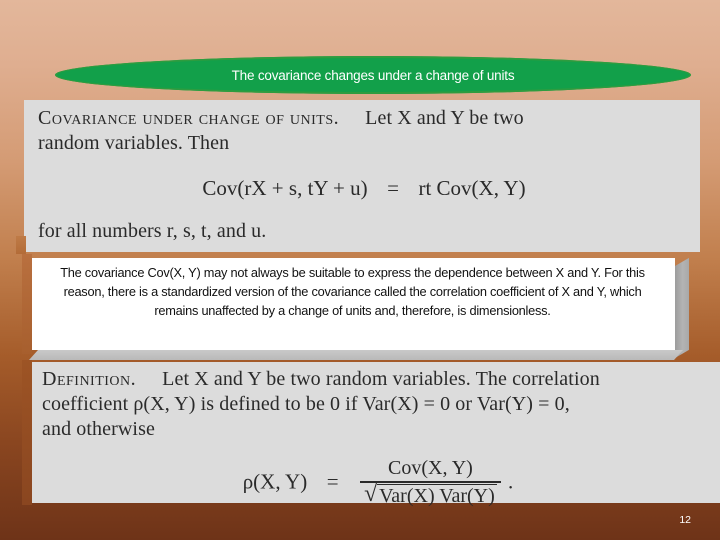  I want to click on left-accent-strip-theorem, so click(21, 245).